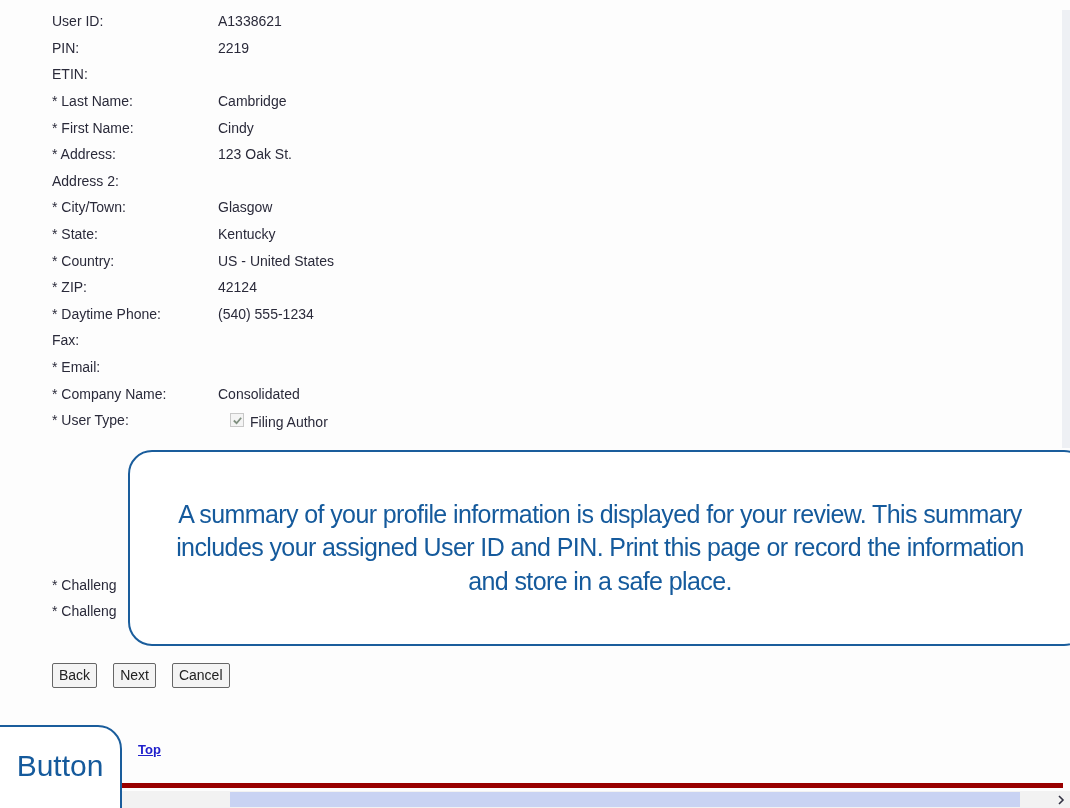 This screenshot has height=808, width=1070. What do you see at coordinates (93, 101) in the screenshot?
I see `field-label: * Last Name:` at bounding box center [93, 101].